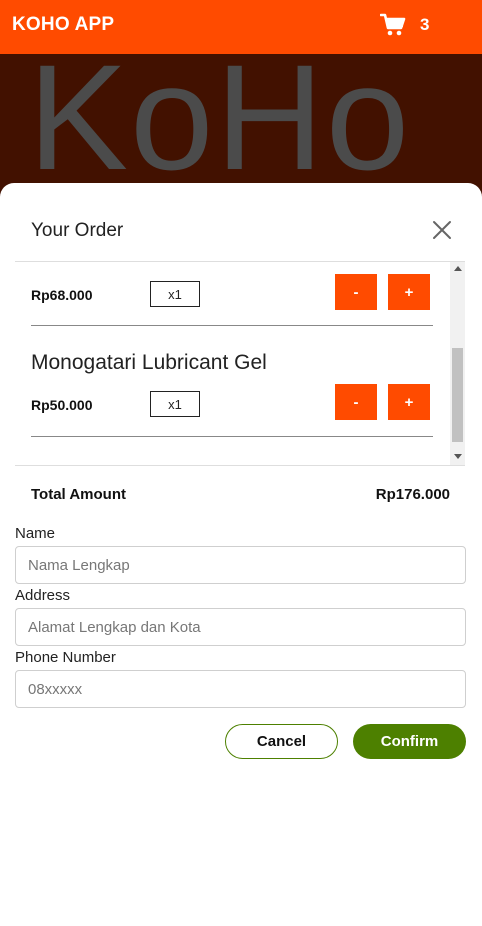 The image size is (482, 926). Describe the element at coordinates (409, 741) in the screenshot. I see `confirm-button: Confirm` at that location.